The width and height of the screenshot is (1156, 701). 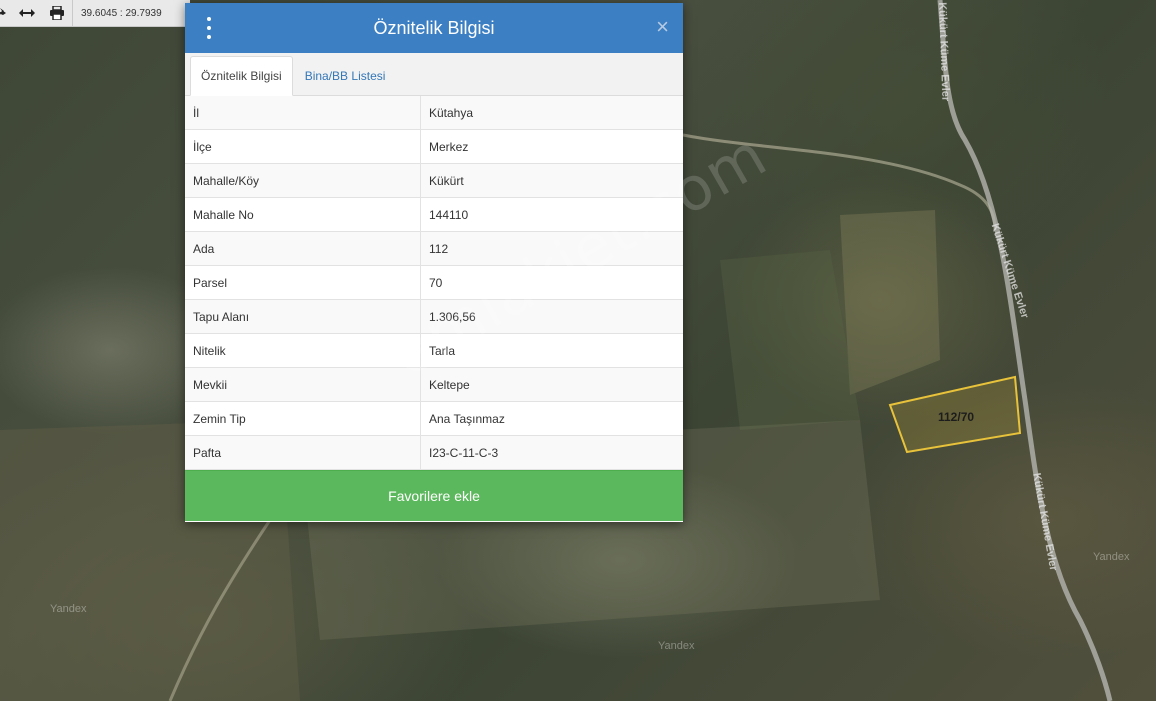 I want to click on tab-attribute-info: Öznitelik Bilgisi, so click(x=241, y=76).